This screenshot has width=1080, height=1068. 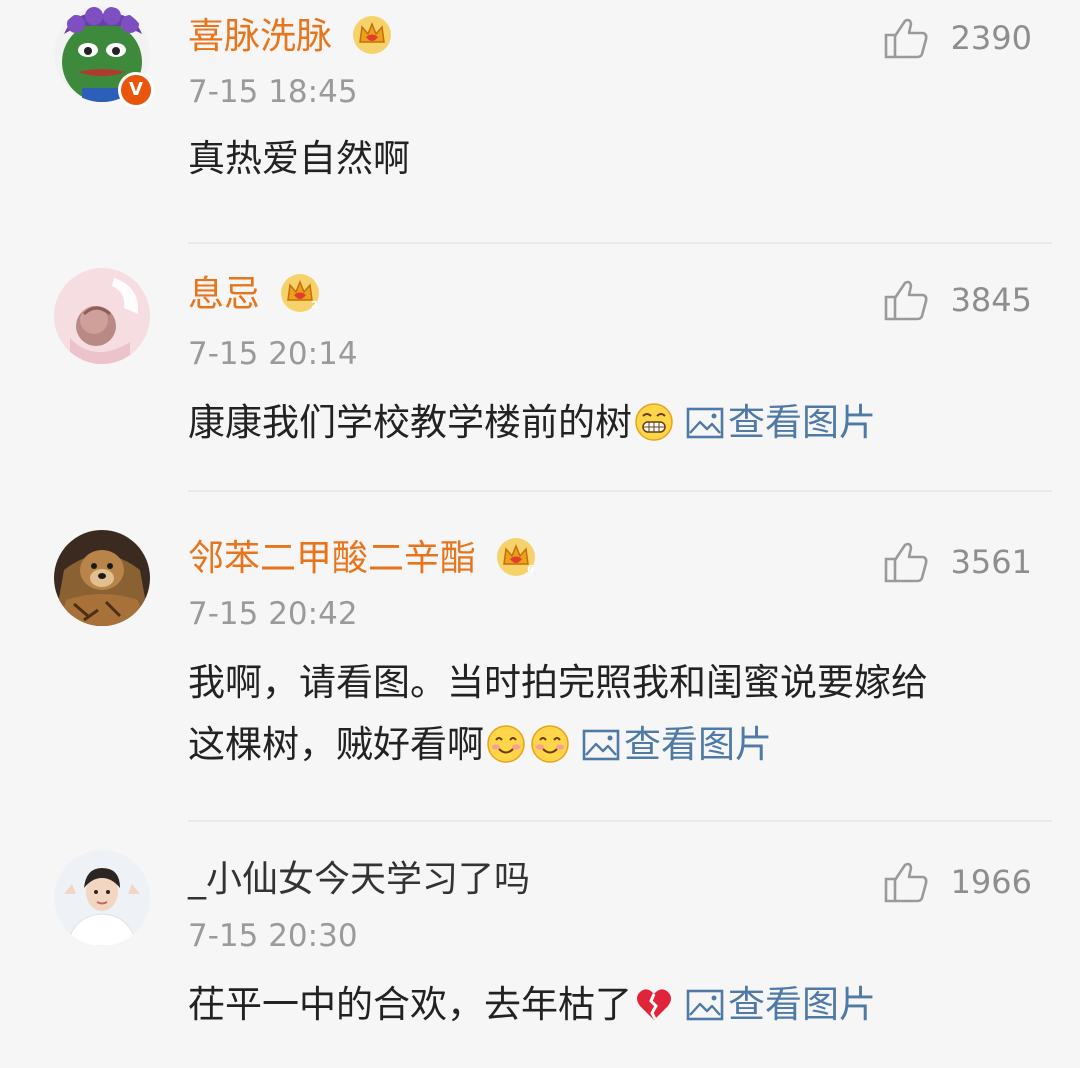 What do you see at coordinates (991, 562) in the screenshot?
I see `like-count: 3561` at bounding box center [991, 562].